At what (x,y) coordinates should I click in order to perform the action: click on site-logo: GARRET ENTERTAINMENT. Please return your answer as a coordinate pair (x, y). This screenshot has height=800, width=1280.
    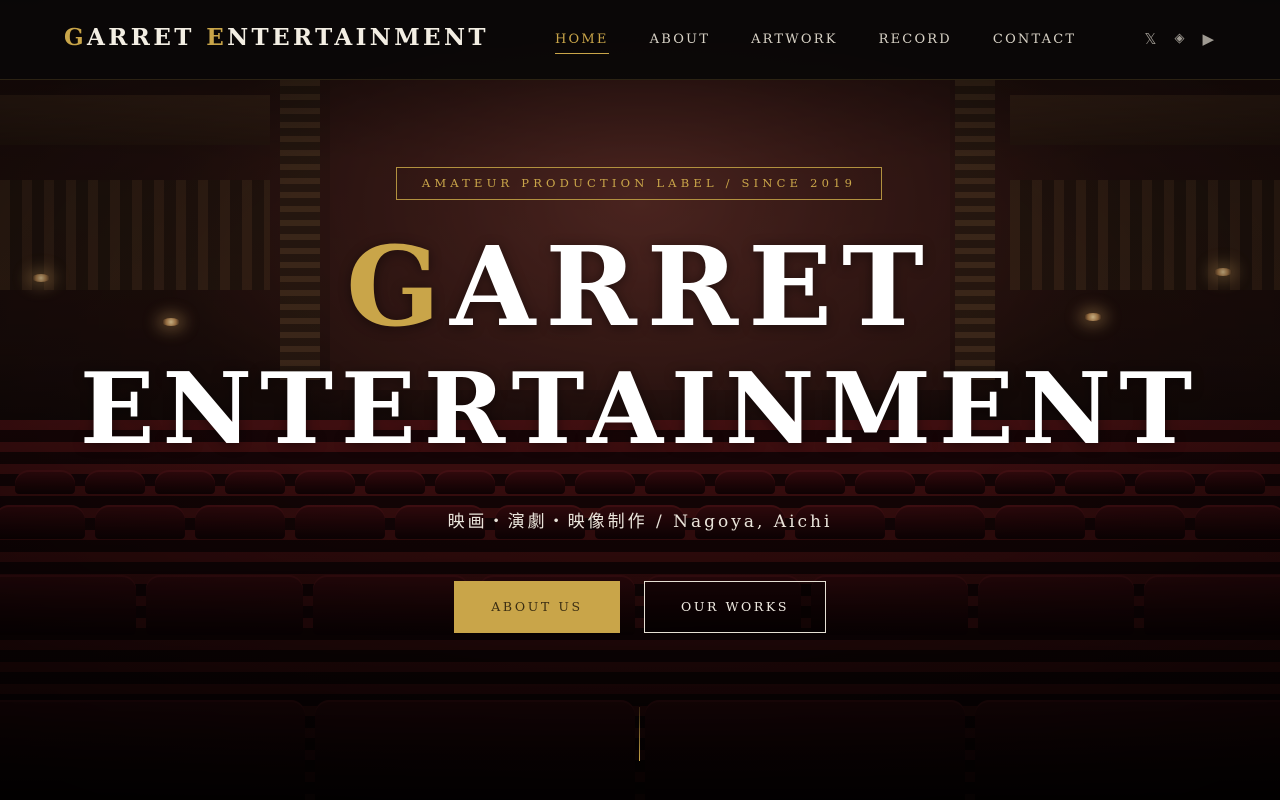
    Looking at the image, I should click on (276, 37).